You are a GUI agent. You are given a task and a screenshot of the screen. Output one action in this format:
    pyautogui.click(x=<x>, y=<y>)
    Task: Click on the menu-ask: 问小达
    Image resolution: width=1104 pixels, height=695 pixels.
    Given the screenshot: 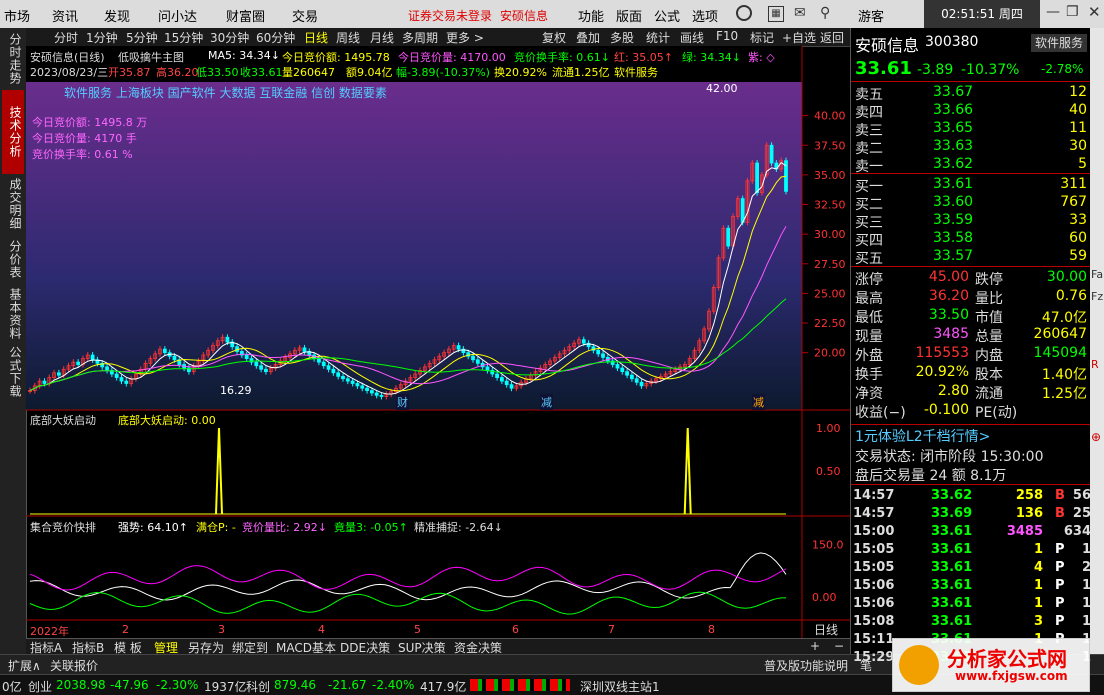 What is the action you would take?
    pyautogui.click(x=177, y=15)
    